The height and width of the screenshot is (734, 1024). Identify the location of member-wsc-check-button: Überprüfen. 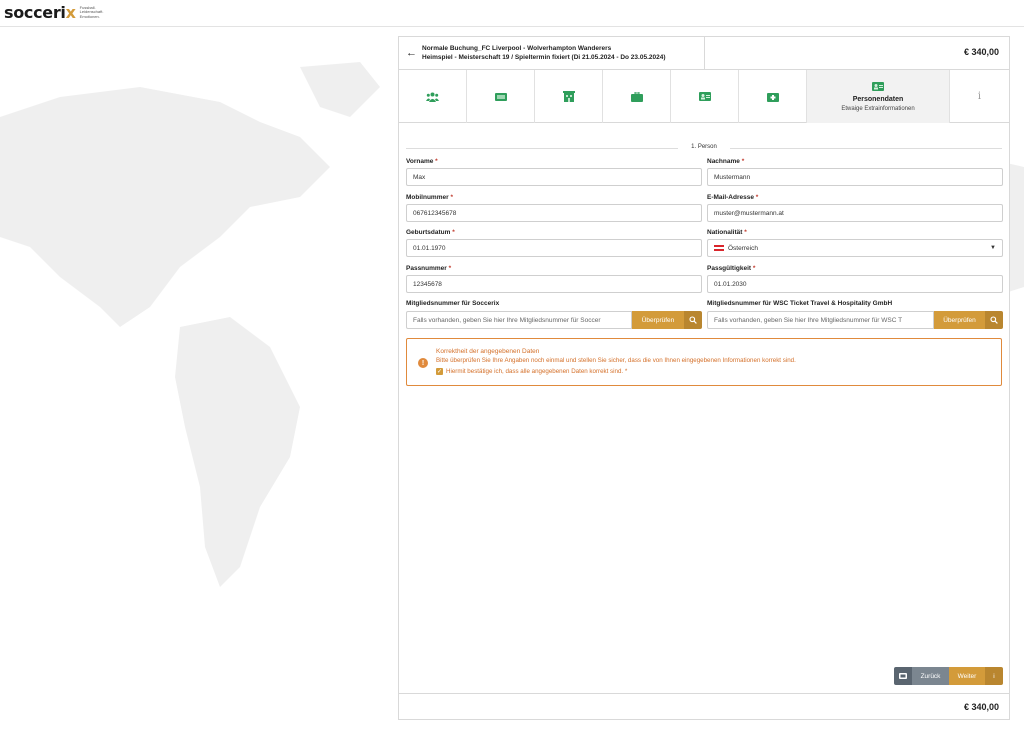
(959, 320).